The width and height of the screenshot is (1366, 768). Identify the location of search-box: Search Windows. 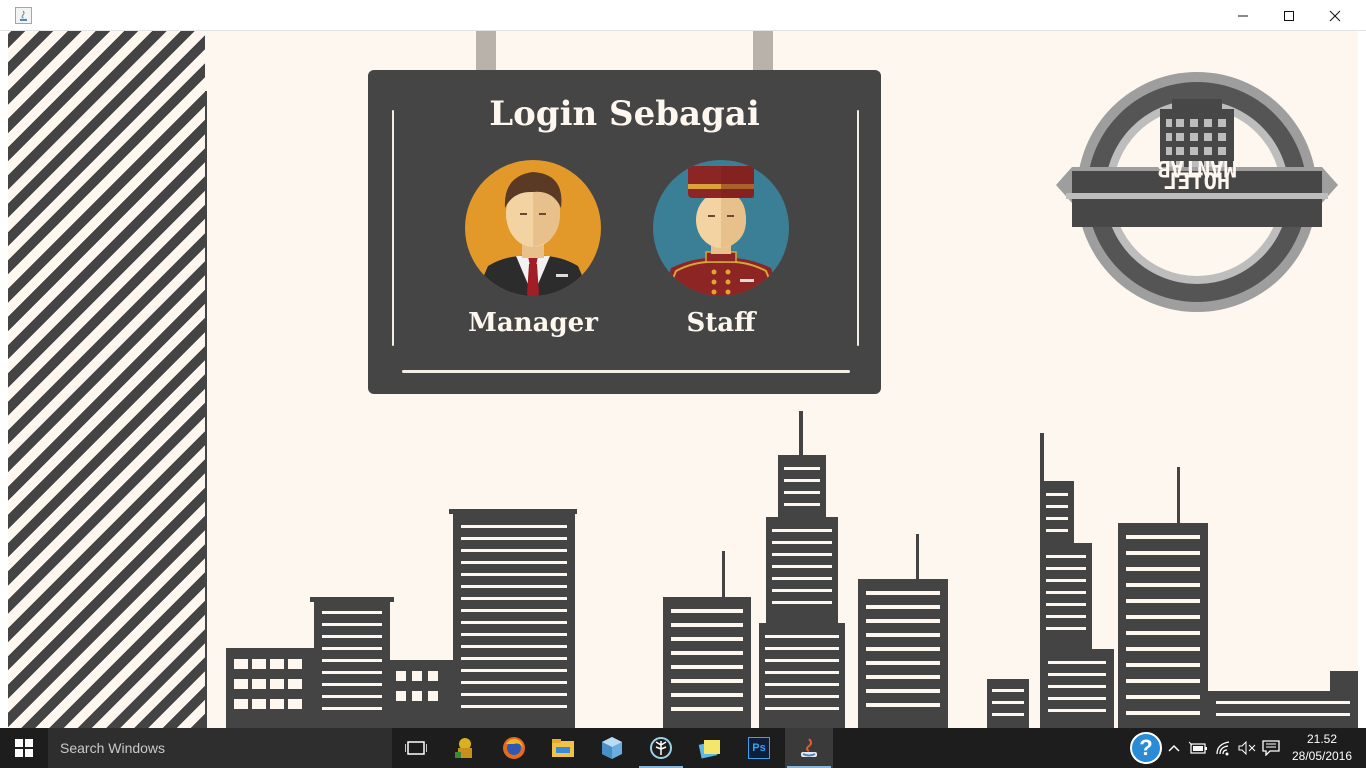
(220, 748).